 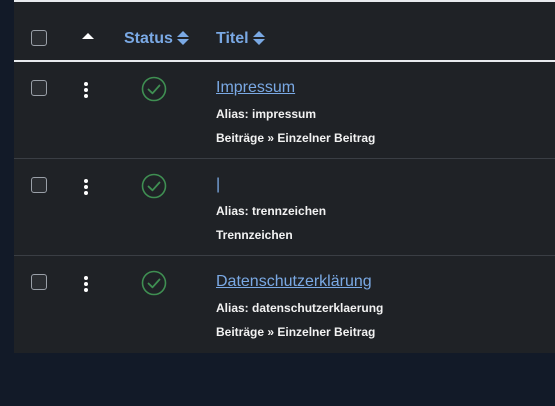 I want to click on article-title-link: |, so click(x=218, y=185).